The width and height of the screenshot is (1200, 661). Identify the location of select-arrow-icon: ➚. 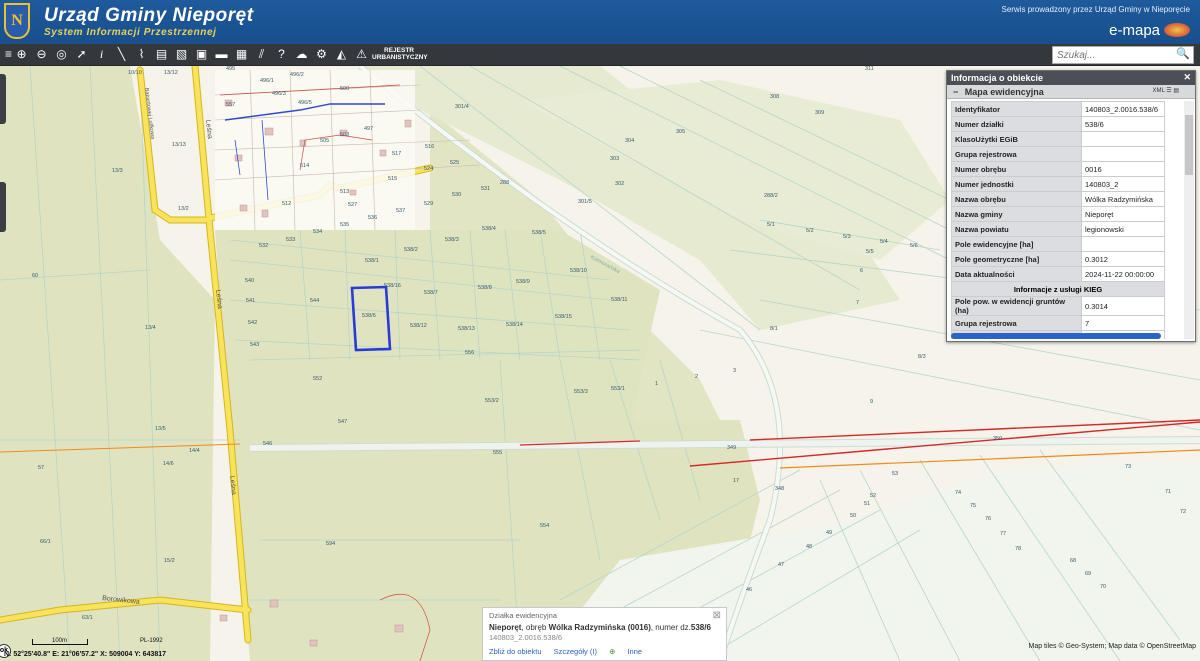
(81, 54).